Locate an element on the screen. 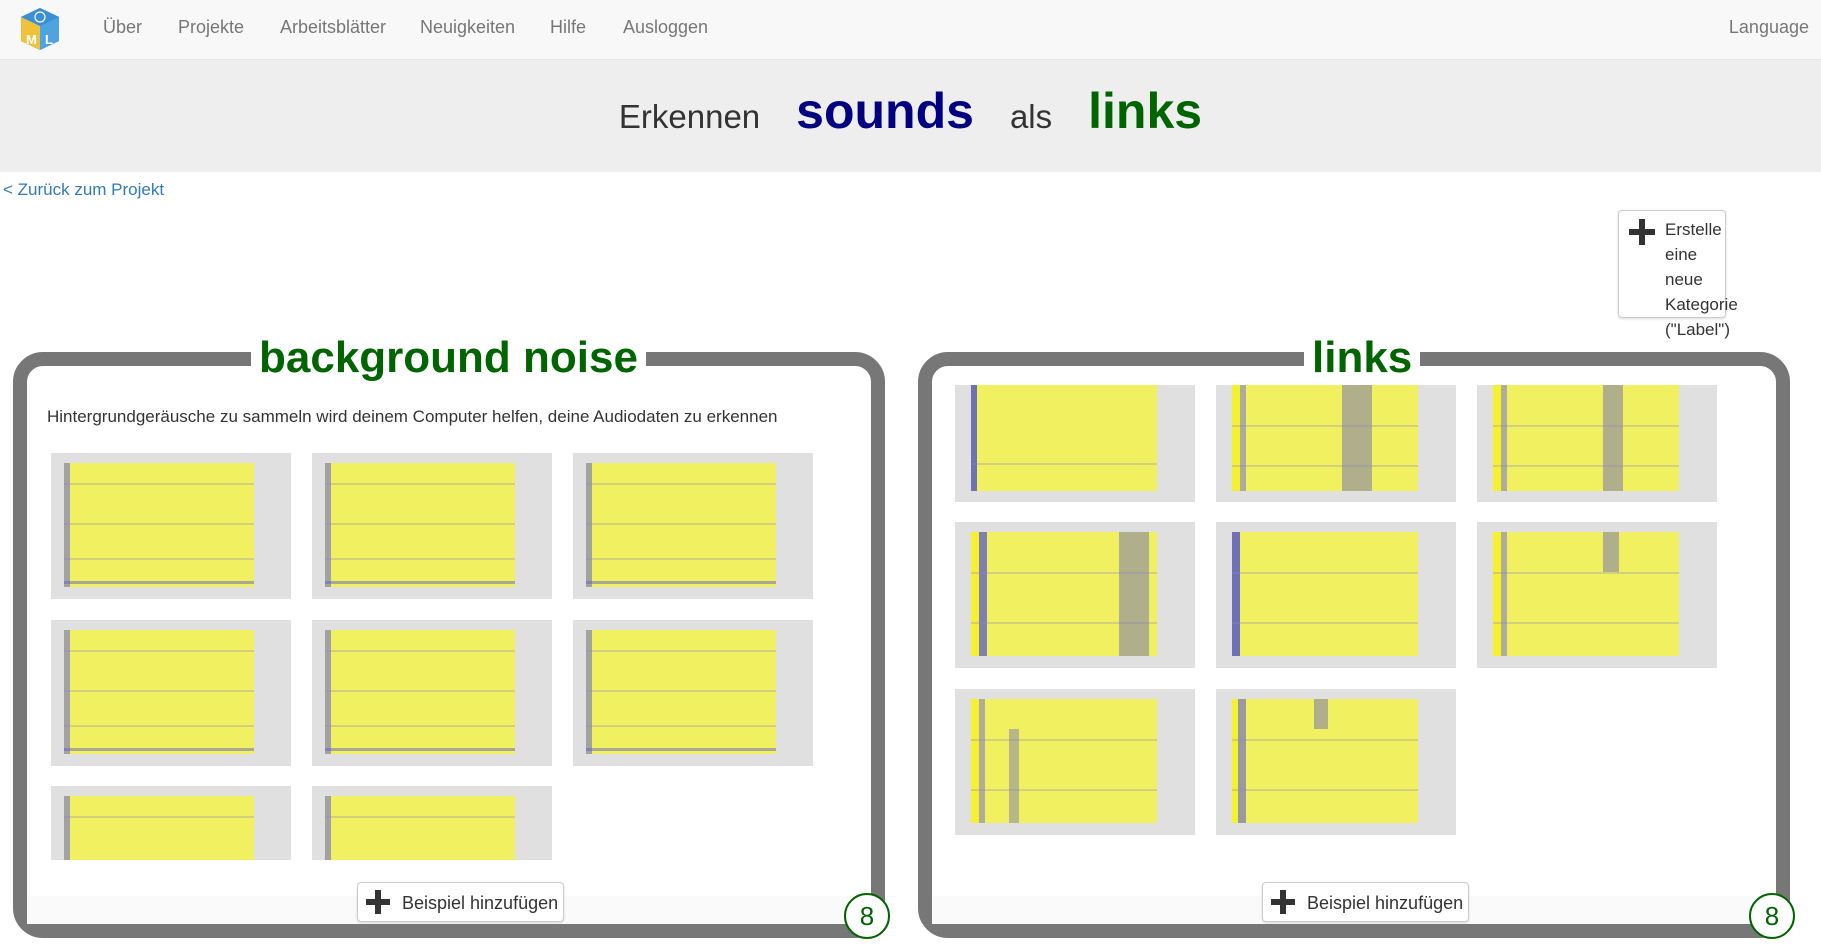 Image resolution: width=1821 pixels, height=952 pixels. nav-item-hilfe: Hilfe is located at coordinates (568, 27).